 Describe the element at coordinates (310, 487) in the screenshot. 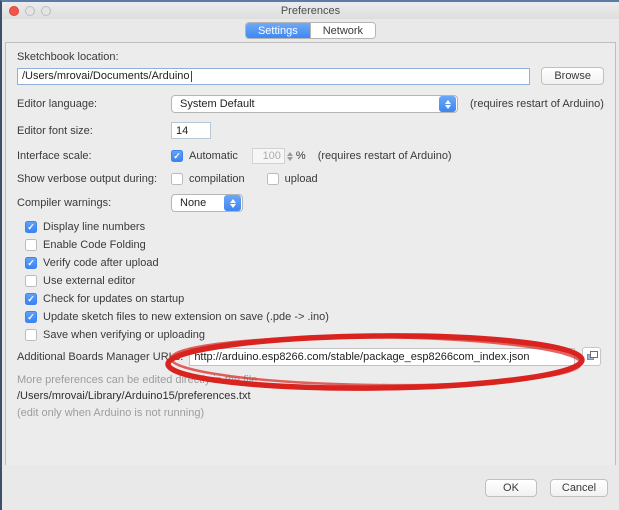

I see `action-bar: OK Cancel` at that location.